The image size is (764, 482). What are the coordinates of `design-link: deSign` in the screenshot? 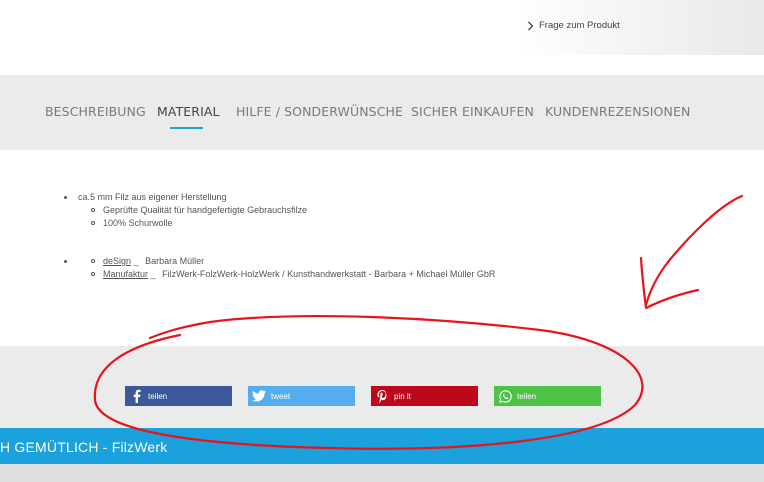 It's located at (117, 261).